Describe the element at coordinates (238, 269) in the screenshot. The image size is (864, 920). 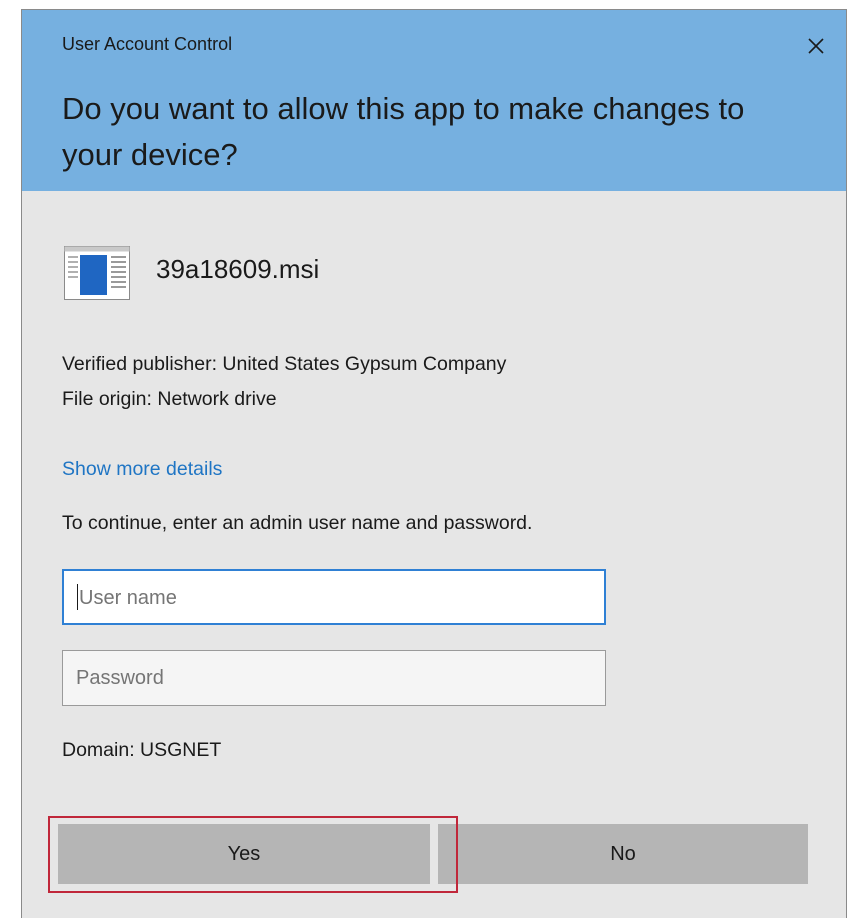
I see `app-name: 39a18609.msi` at that location.